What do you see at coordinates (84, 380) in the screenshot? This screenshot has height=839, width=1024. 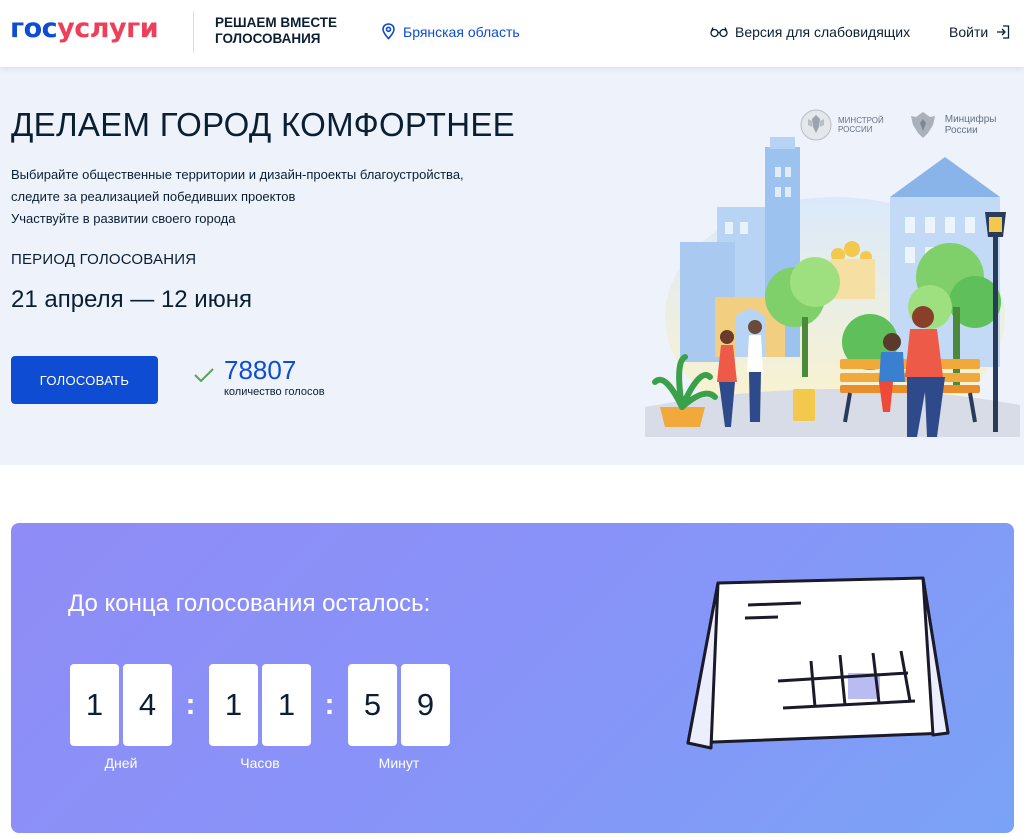 I see `vote-button: ГОЛОСОВАТЬ` at bounding box center [84, 380].